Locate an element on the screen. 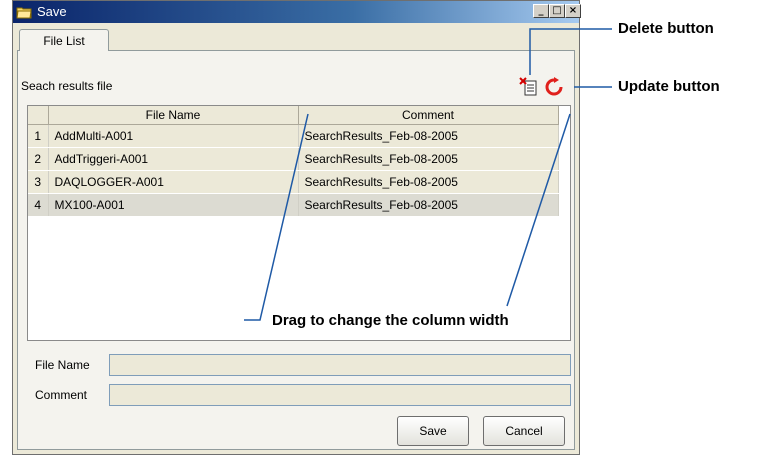 The width and height of the screenshot is (763, 461). update-button-callout: Update button is located at coordinates (669, 86).